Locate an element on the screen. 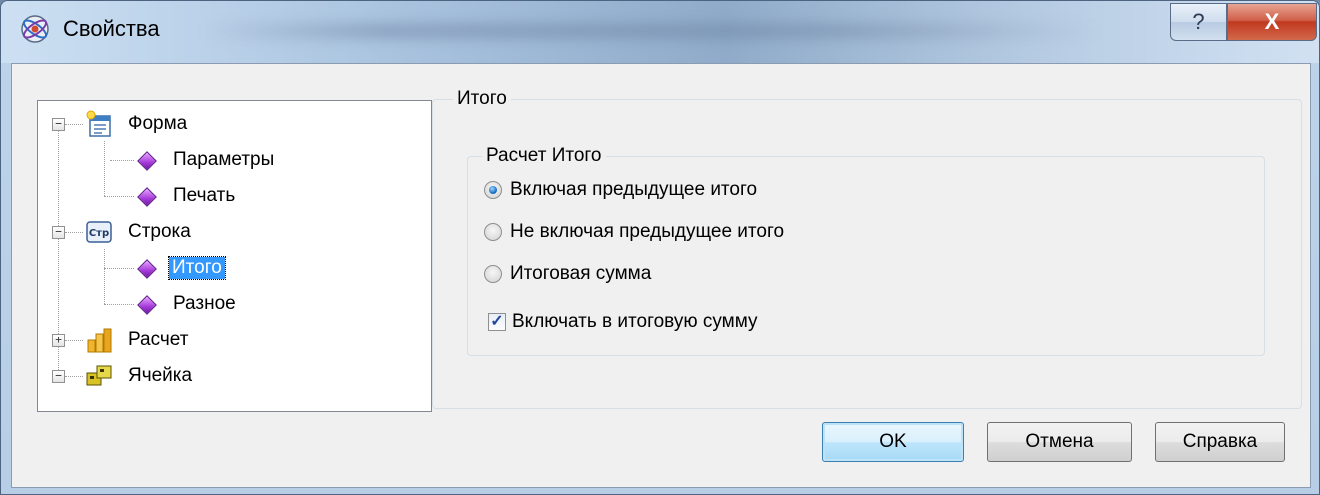  tree-item-label: Ячейка is located at coordinates (160, 375).